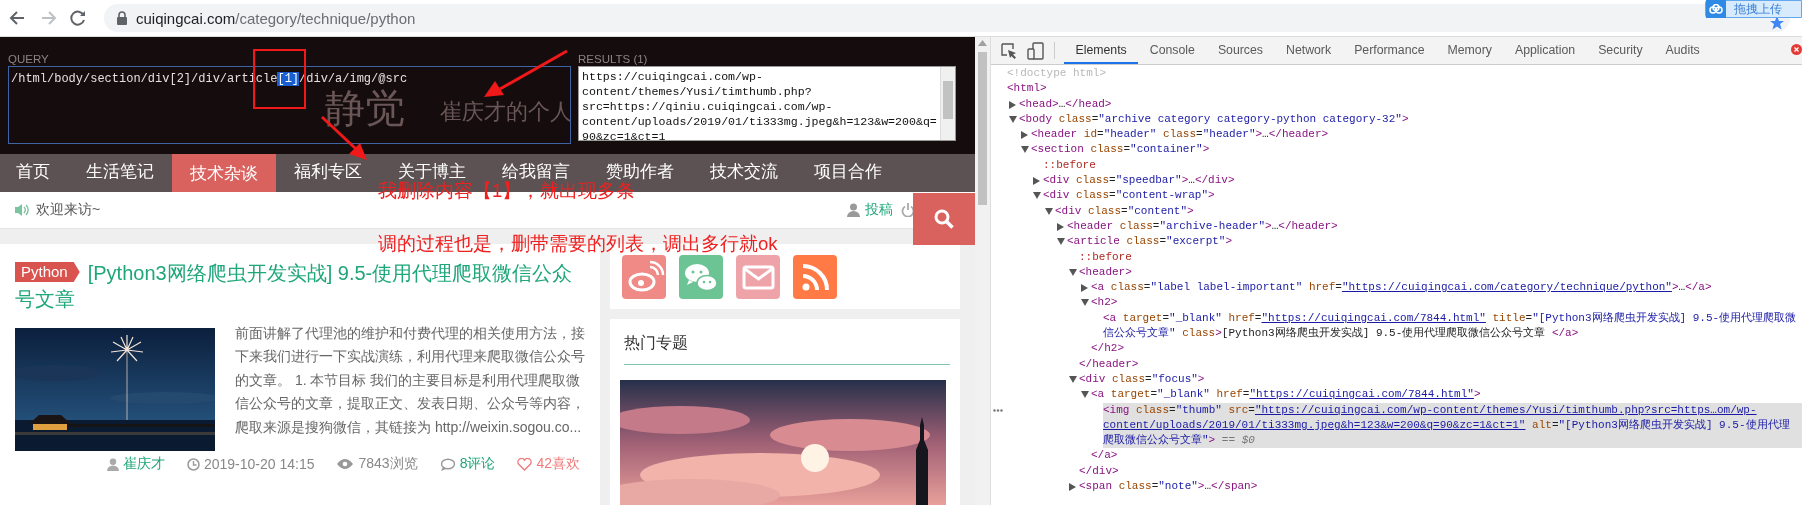 This screenshot has height=505, width=1802. Describe the element at coordinates (506, 112) in the screenshot. I see `site-tagline: 崔庆才的个人` at that location.